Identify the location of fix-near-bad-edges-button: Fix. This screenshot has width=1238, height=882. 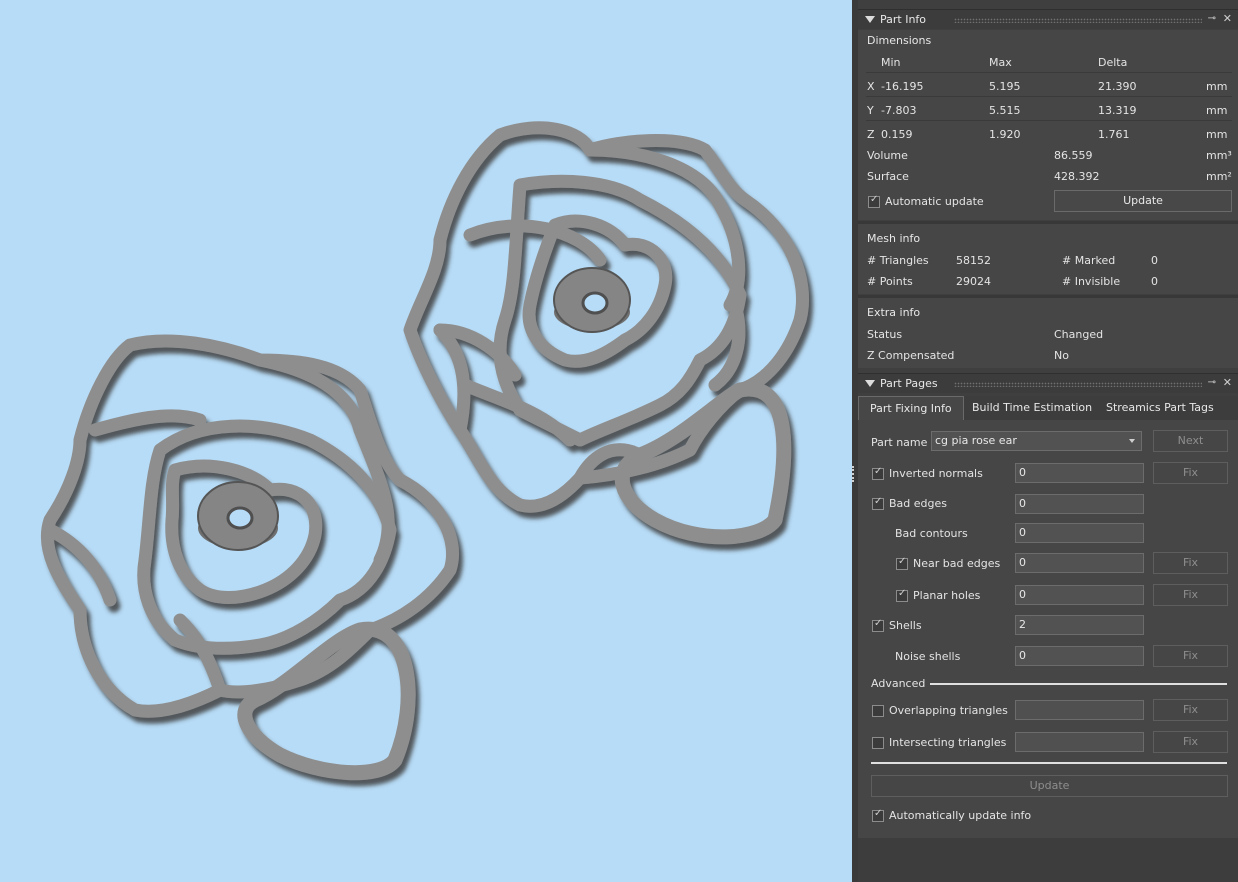
(1190, 563).